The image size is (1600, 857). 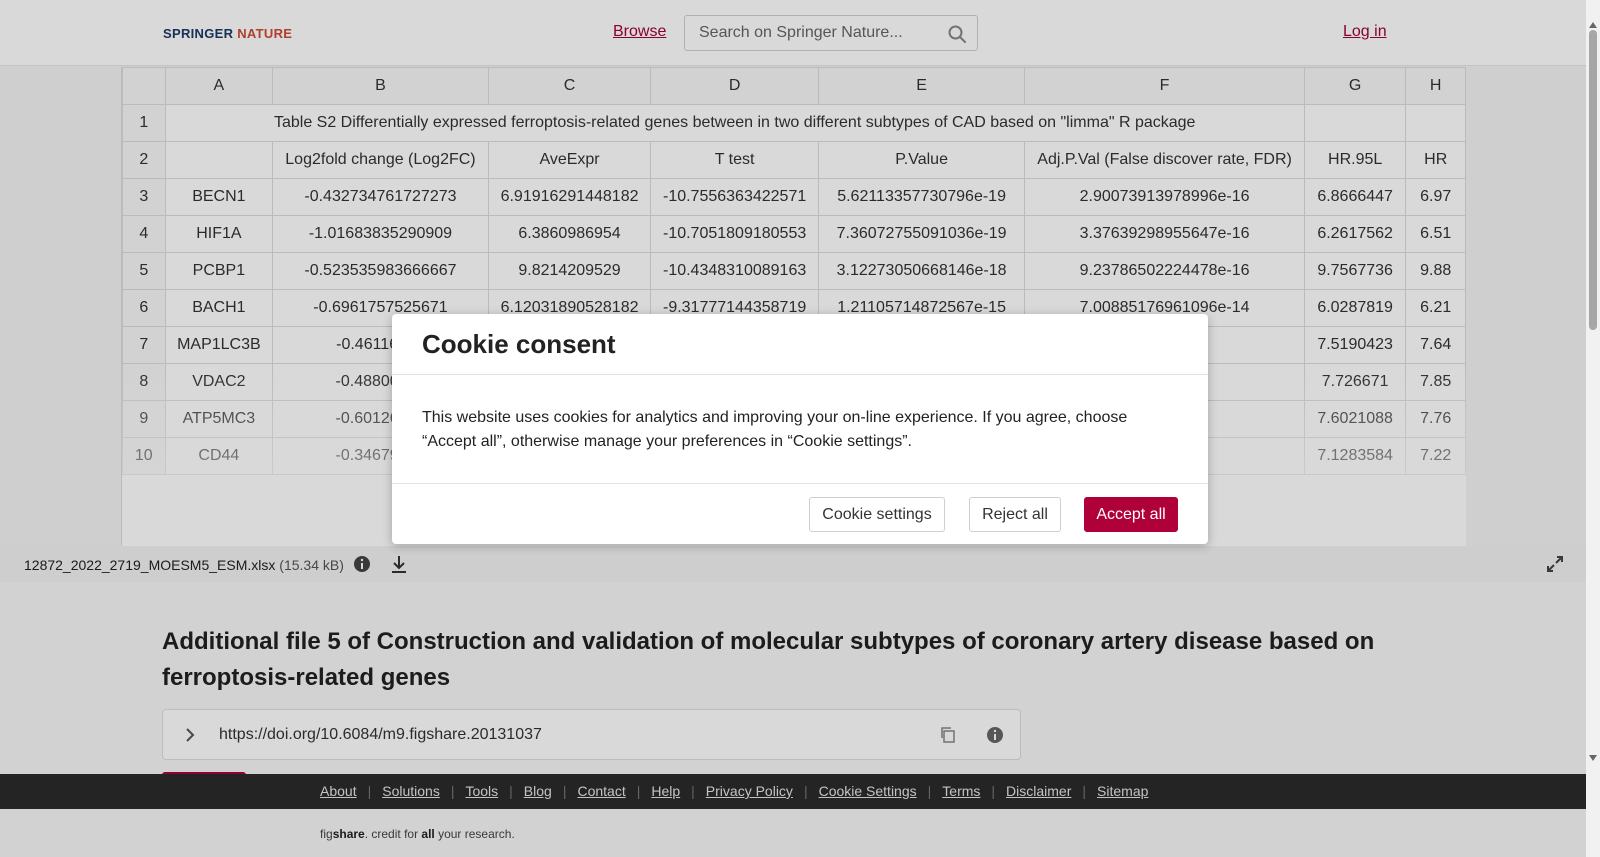 What do you see at coordinates (1593, 758) in the screenshot?
I see `page-scroll-down-icon` at bounding box center [1593, 758].